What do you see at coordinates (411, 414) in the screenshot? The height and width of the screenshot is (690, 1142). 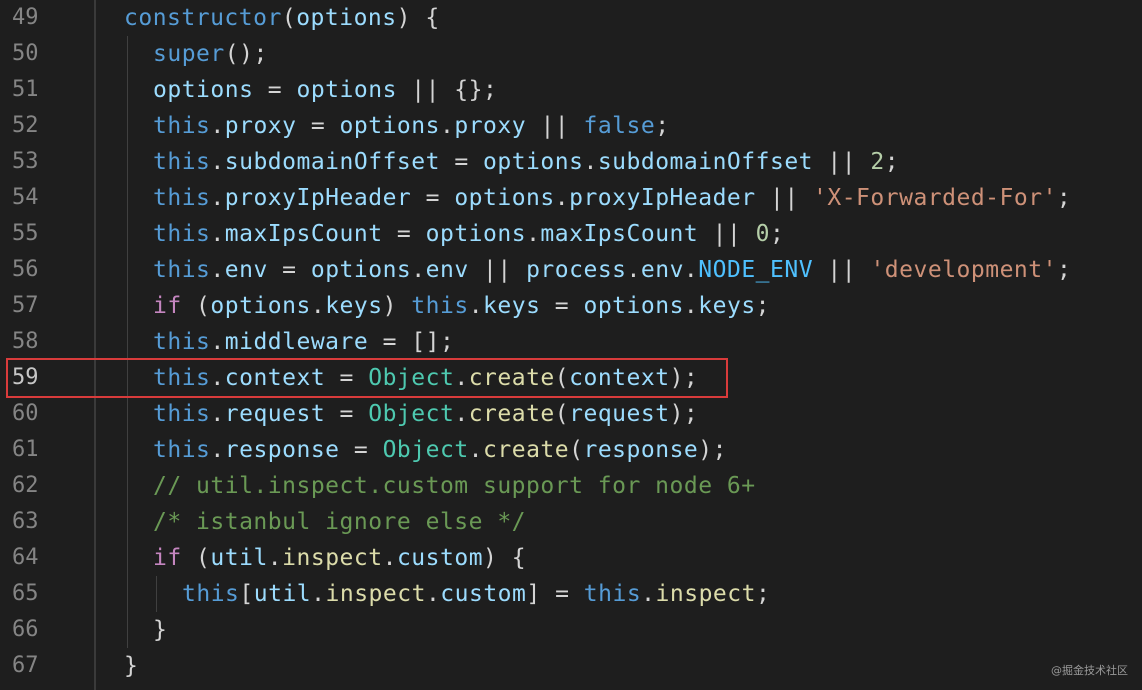 I see `code-token: Object` at bounding box center [411, 414].